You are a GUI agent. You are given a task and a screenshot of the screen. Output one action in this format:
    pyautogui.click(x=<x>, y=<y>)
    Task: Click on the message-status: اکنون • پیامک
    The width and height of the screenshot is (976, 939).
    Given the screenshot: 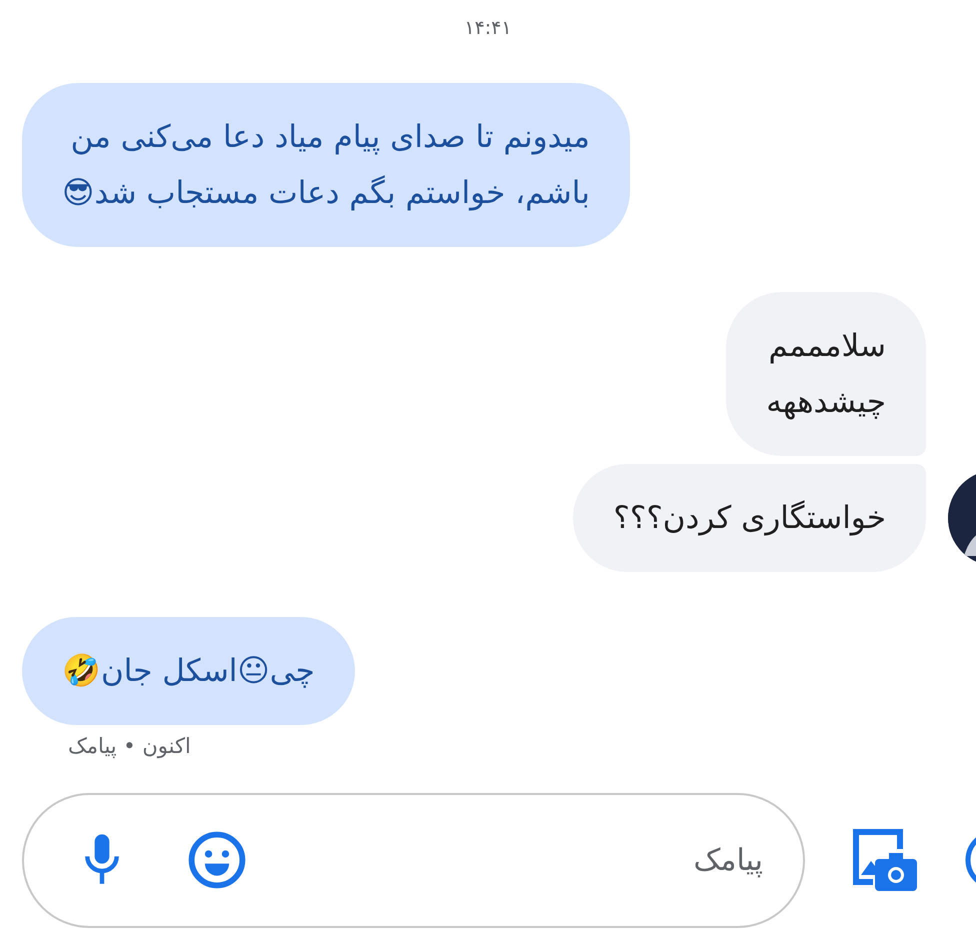 What is the action you would take?
    pyautogui.click(x=129, y=746)
    